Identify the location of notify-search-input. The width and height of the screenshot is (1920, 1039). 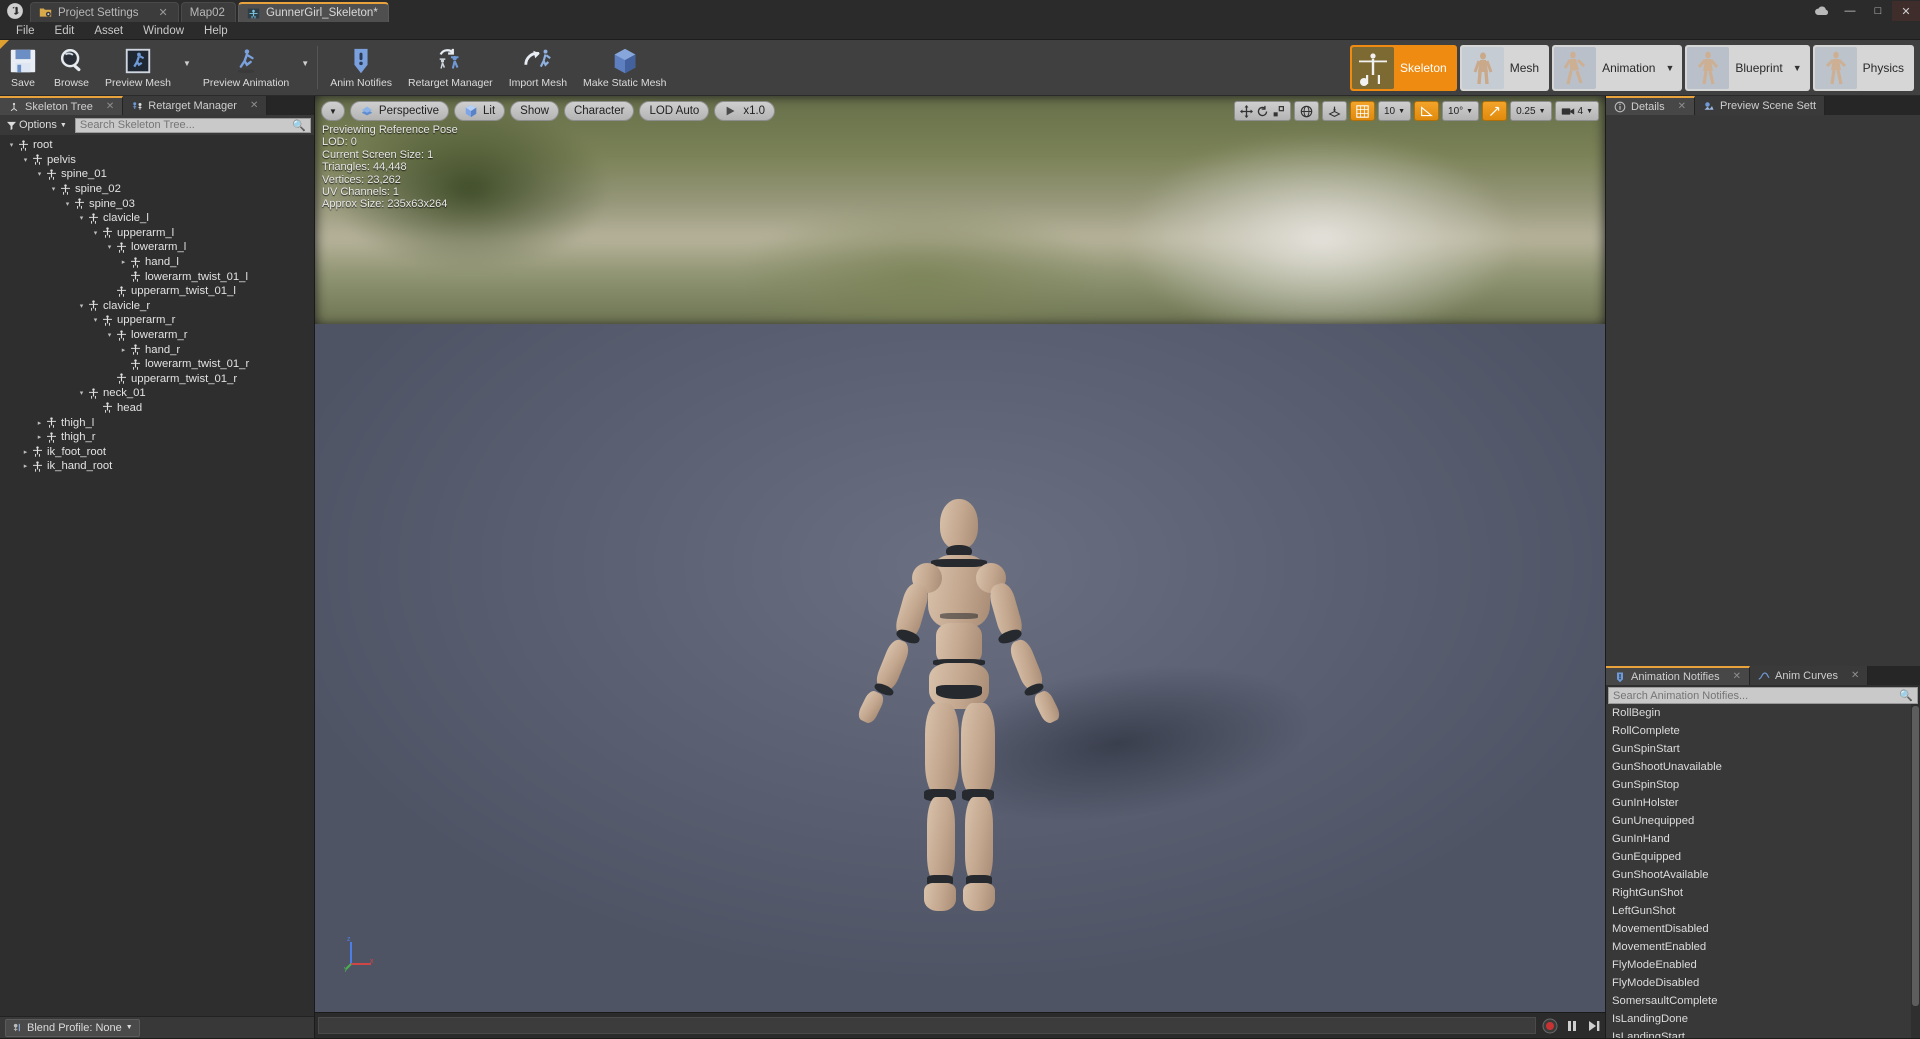
(1756, 695).